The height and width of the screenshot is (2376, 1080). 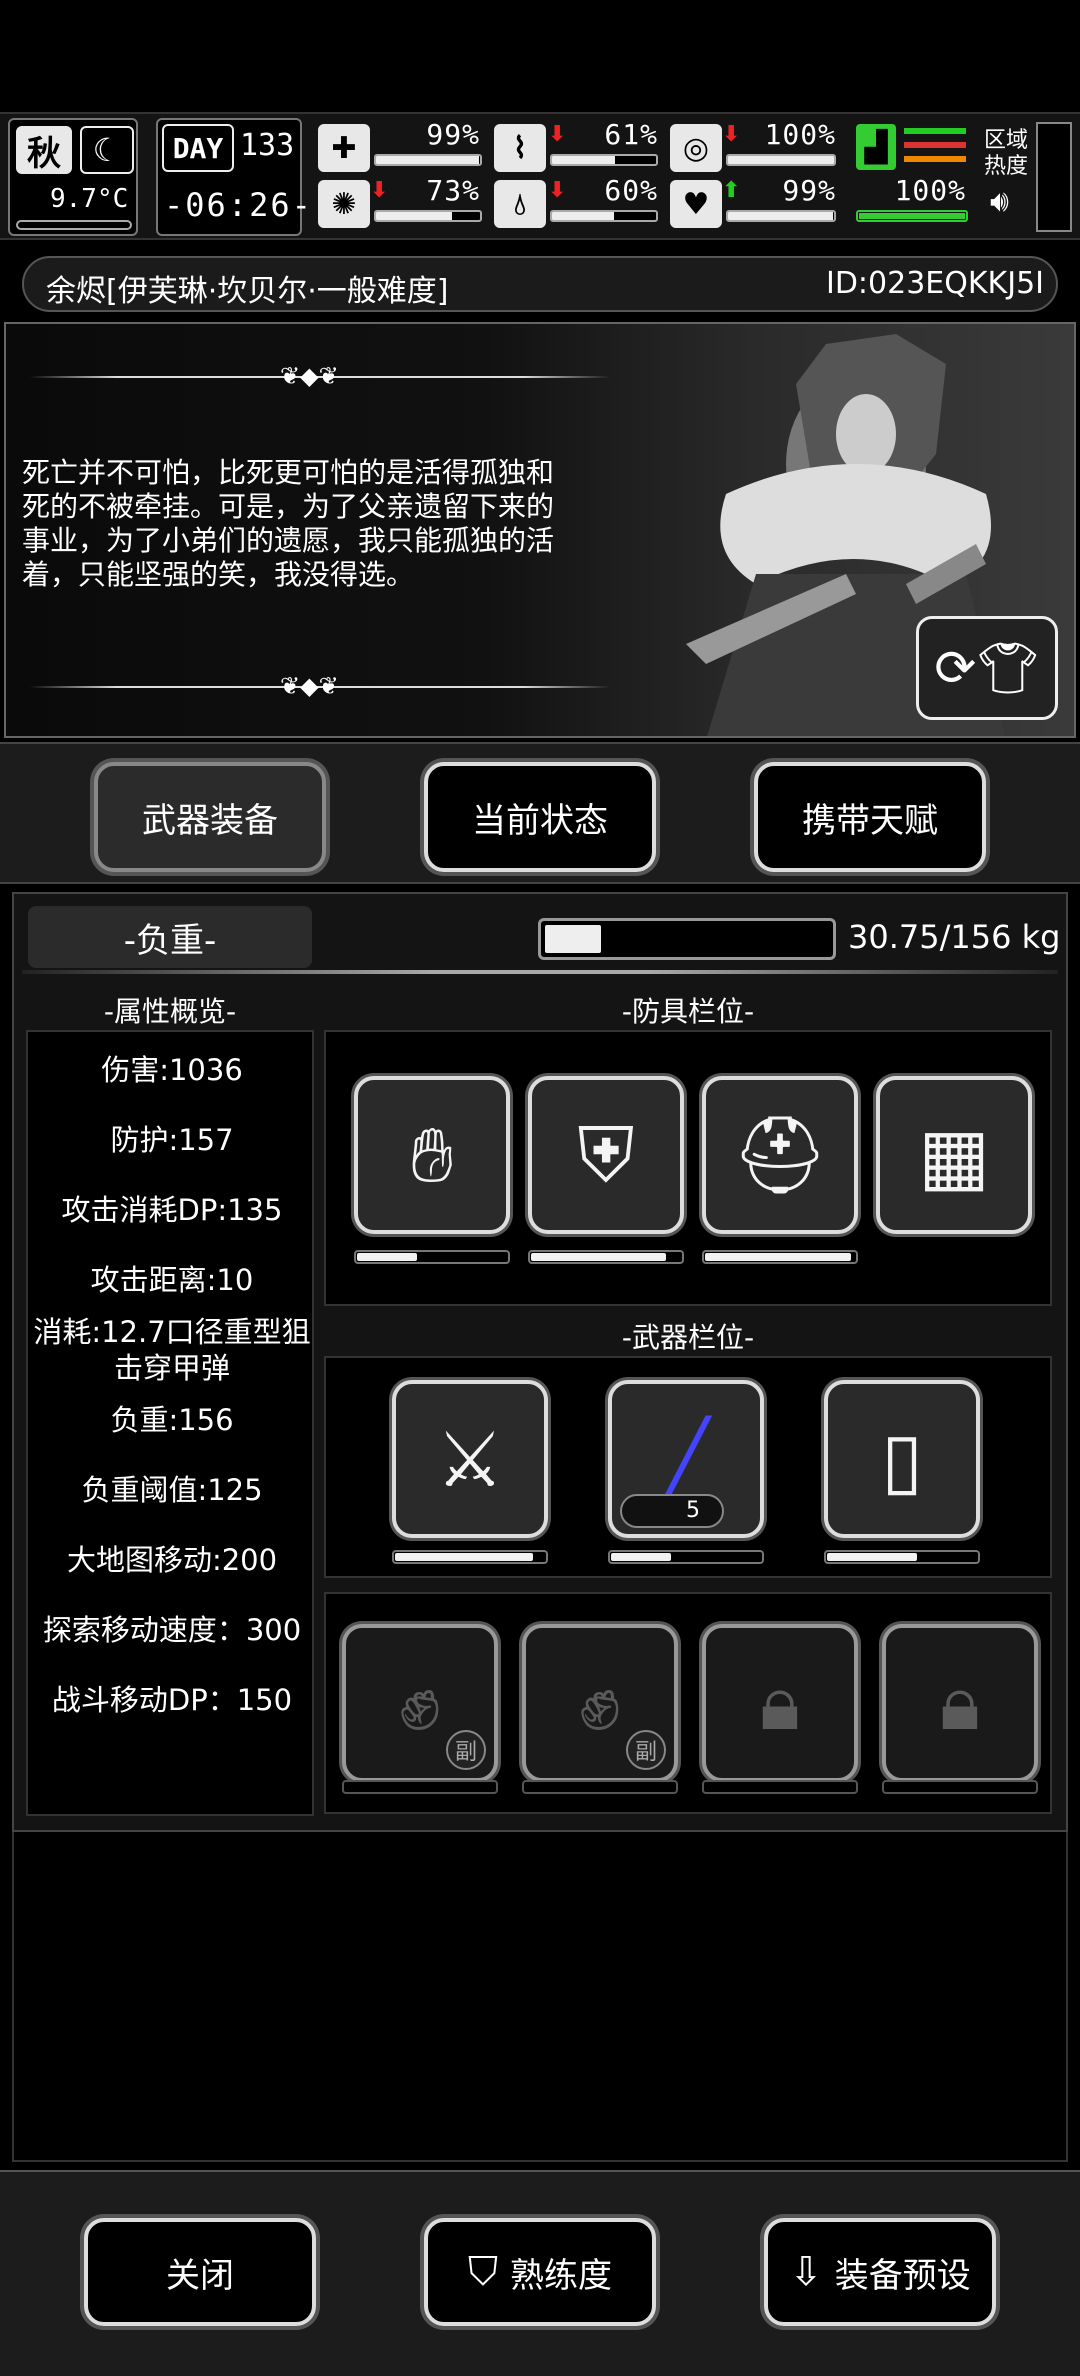 I want to click on riot-shield-icon: ▯, so click(x=902, y=1459).